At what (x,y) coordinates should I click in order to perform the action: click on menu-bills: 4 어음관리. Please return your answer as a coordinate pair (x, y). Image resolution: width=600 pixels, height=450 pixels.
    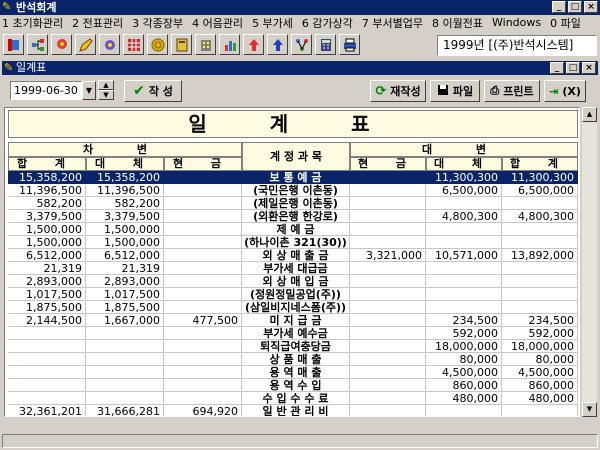
    Looking at the image, I should click on (217, 23).